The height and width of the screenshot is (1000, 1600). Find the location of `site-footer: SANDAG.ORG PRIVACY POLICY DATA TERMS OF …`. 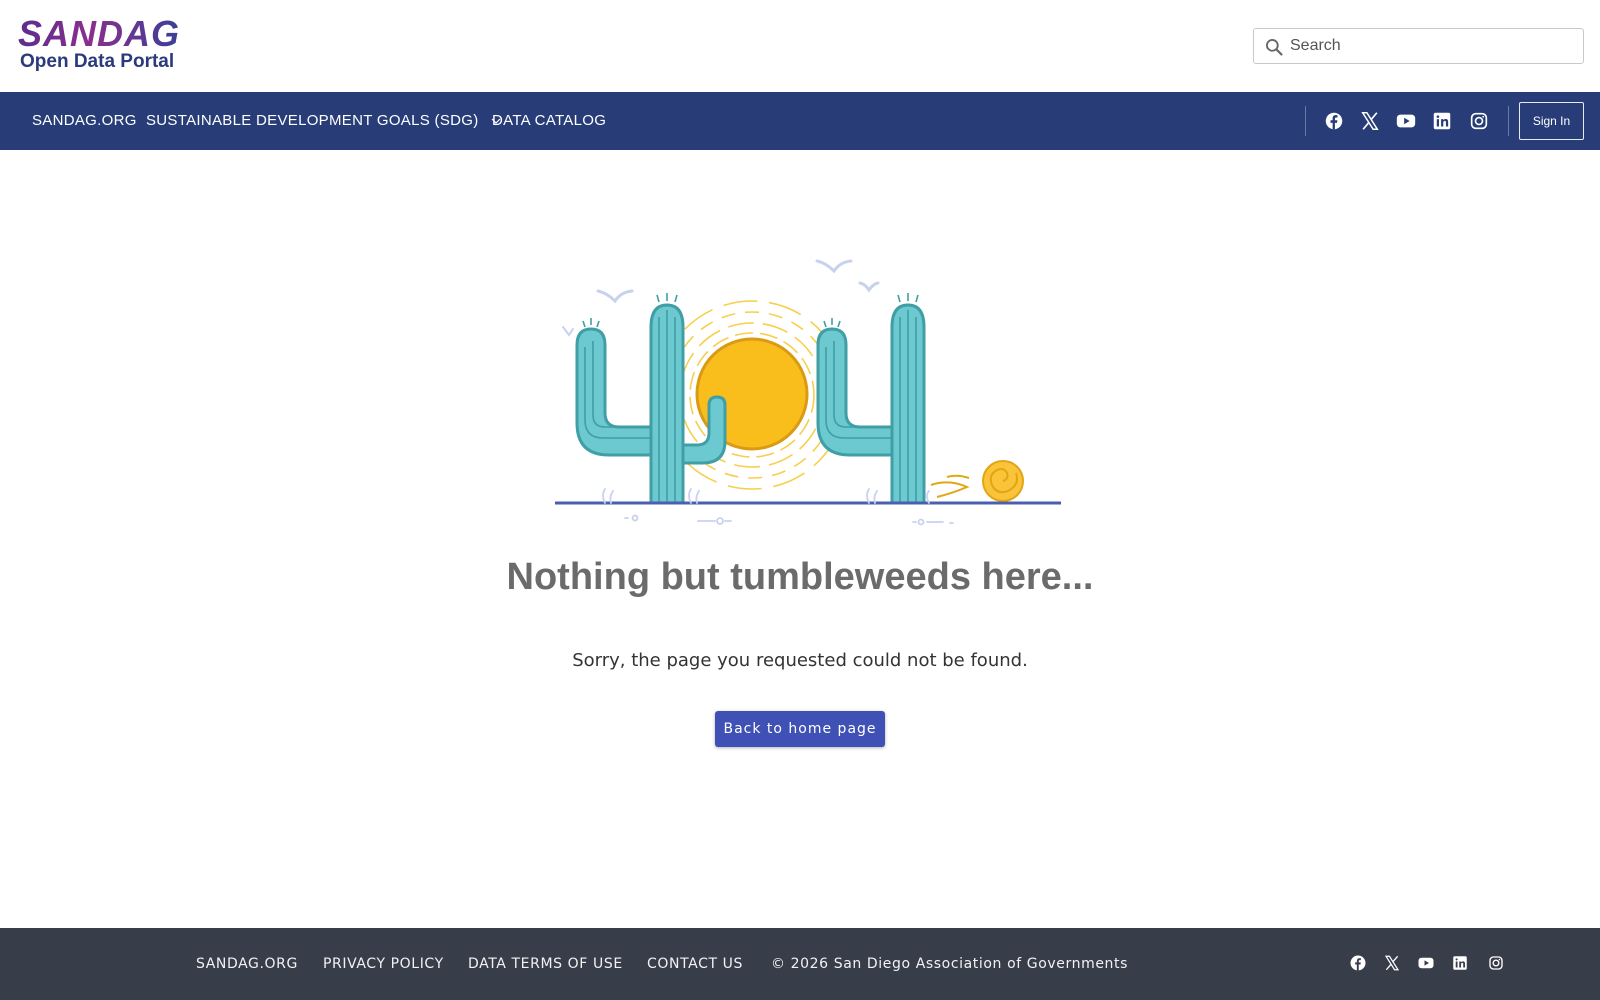

site-footer: SANDAG.ORG PRIVACY POLICY DATA TERMS OF … is located at coordinates (800, 964).